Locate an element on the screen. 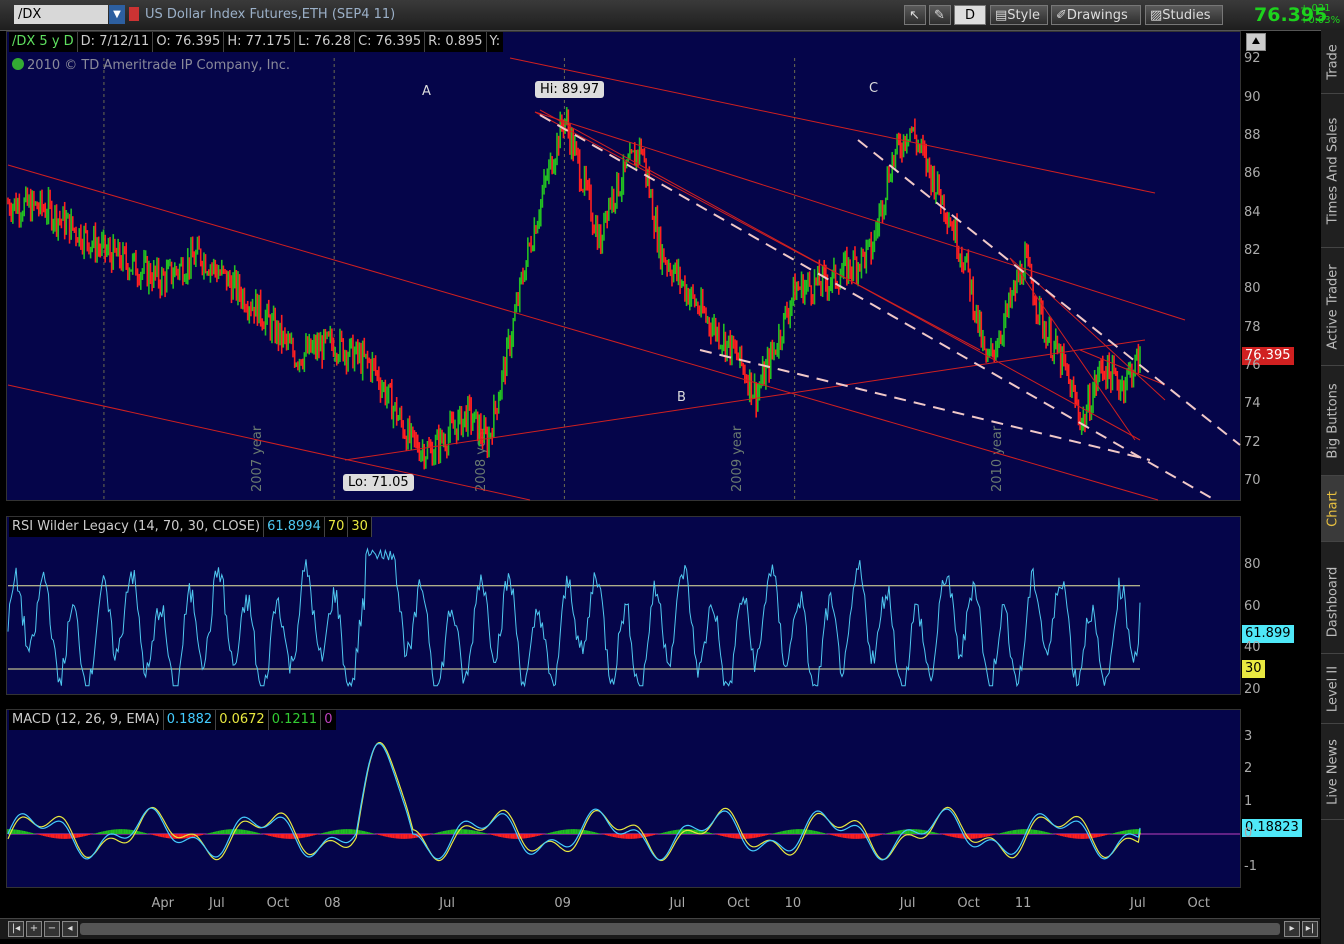  scroll-end-icon: ▸| is located at coordinates (1310, 929).